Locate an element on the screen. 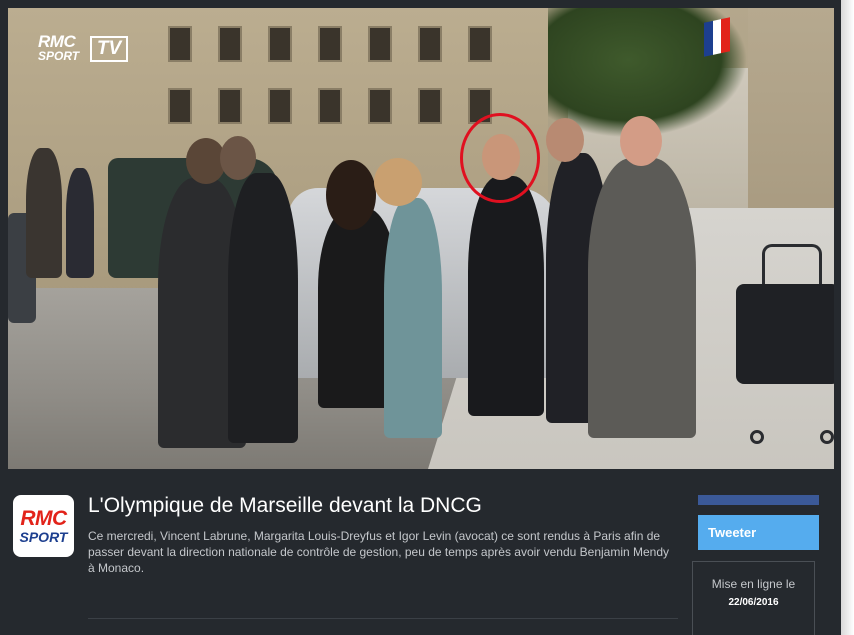  highlight-circle is located at coordinates (500, 158).